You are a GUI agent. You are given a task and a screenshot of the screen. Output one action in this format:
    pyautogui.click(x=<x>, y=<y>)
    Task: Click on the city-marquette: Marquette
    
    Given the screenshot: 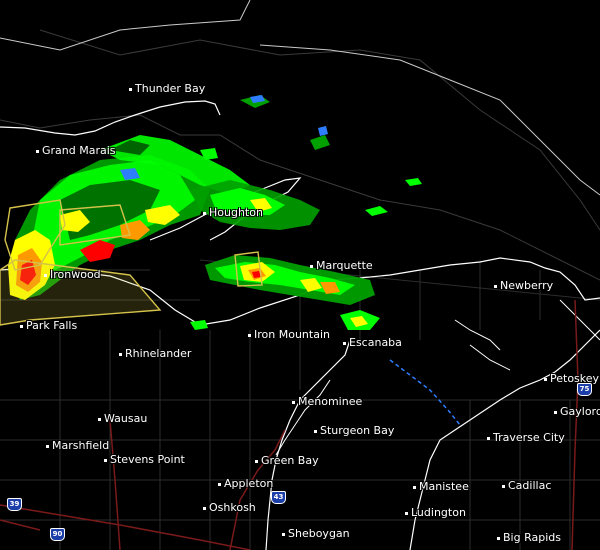 What is the action you would take?
    pyautogui.click(x=341, y=266)
    